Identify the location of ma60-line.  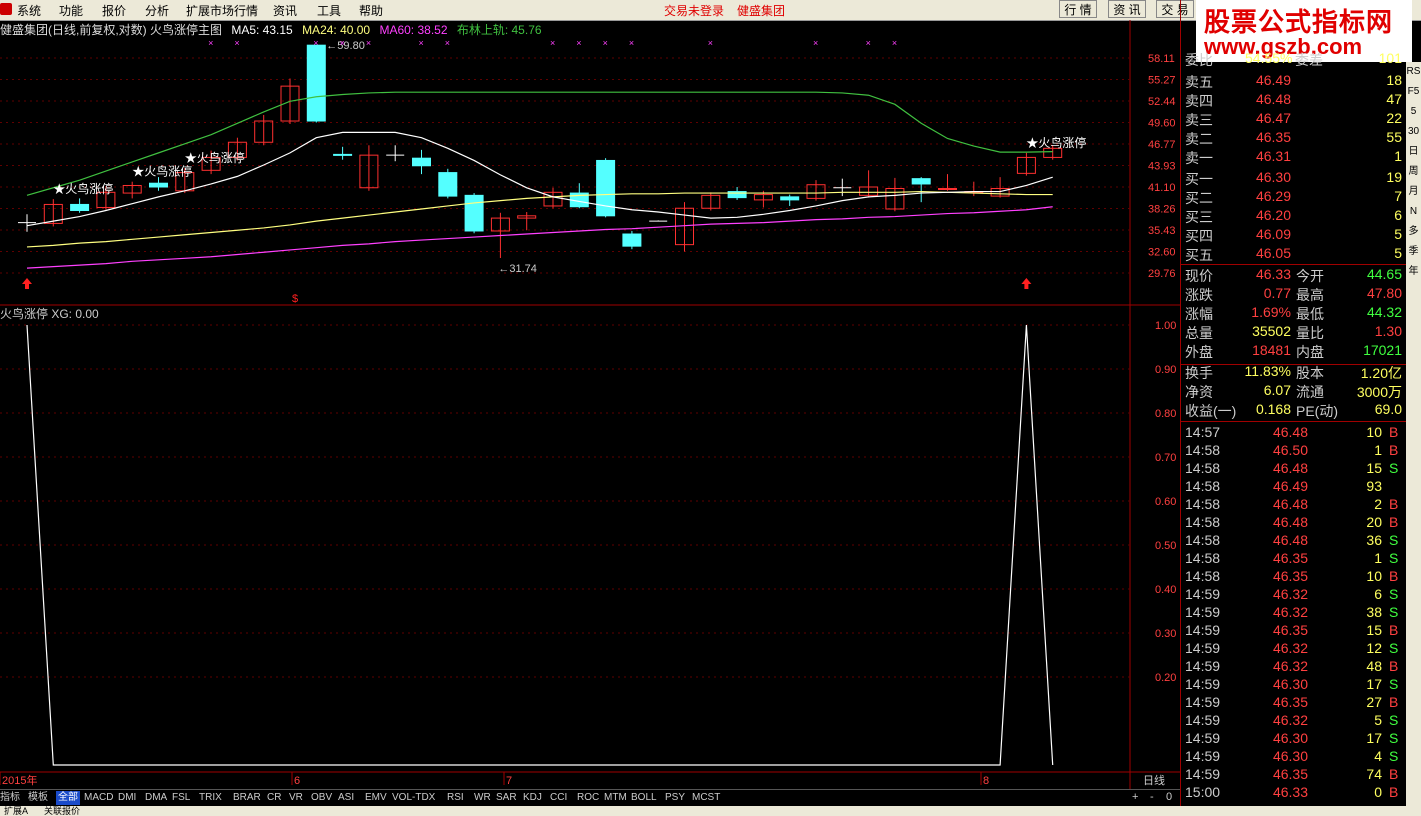
(539, 237).